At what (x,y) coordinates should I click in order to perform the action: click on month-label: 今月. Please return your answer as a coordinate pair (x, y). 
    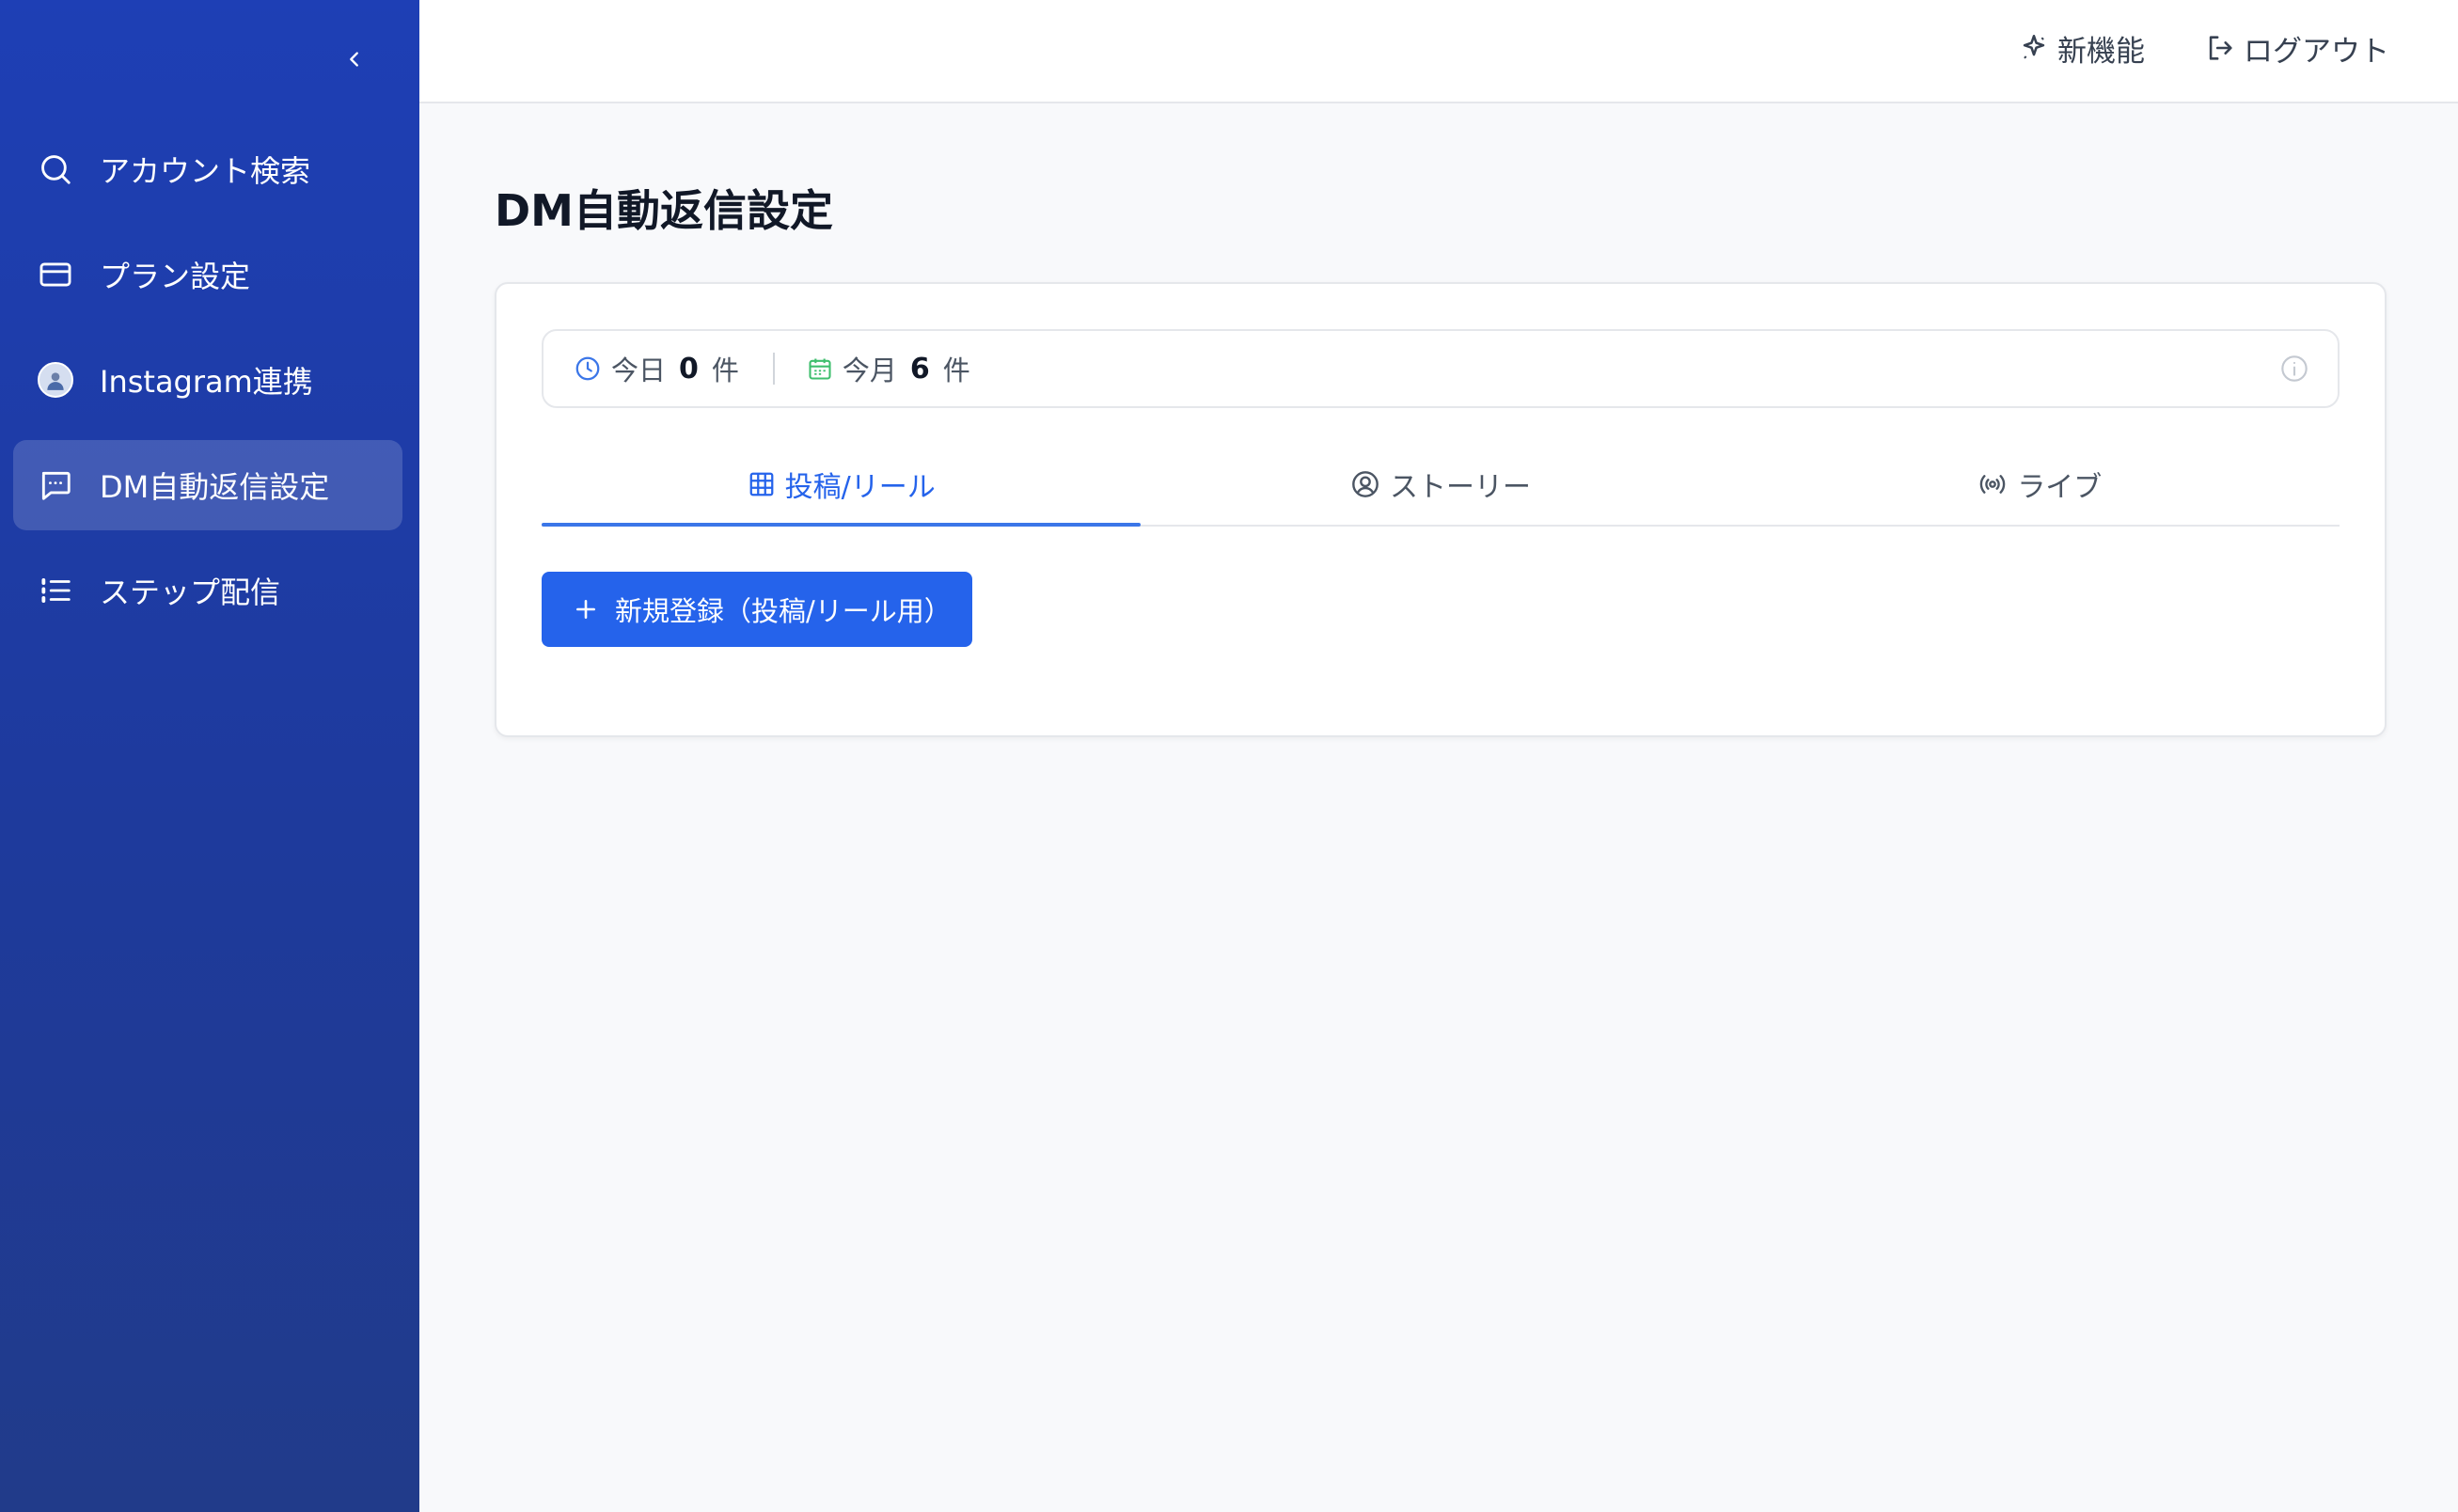
    Looking at the image, I should click on (869, 370).